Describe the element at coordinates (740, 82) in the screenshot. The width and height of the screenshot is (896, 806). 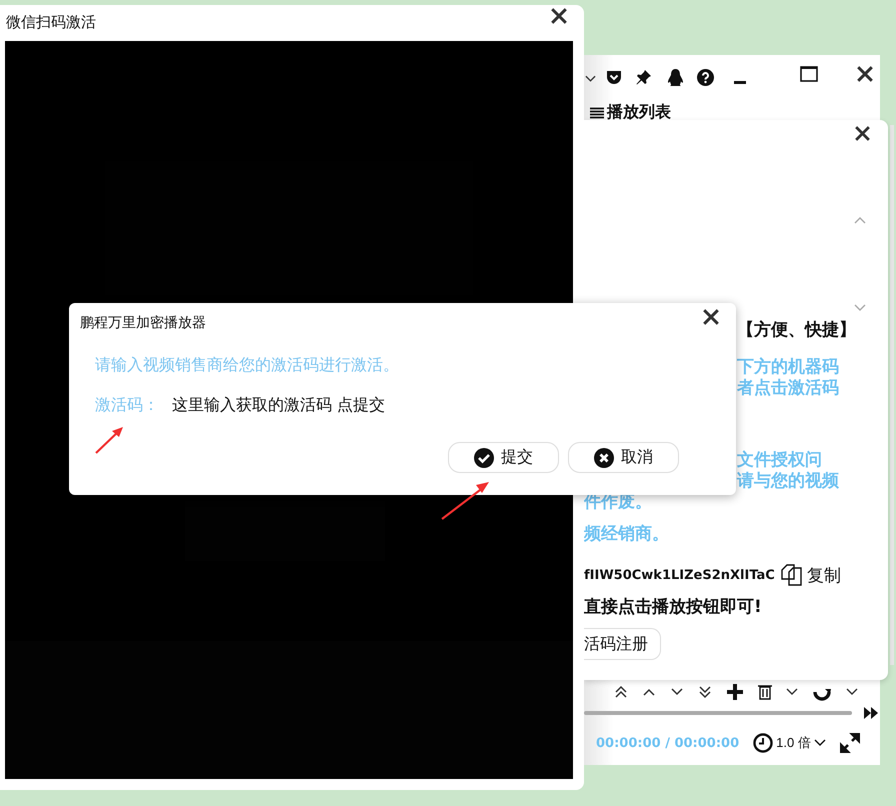
I see `minimize-icon` at that location.